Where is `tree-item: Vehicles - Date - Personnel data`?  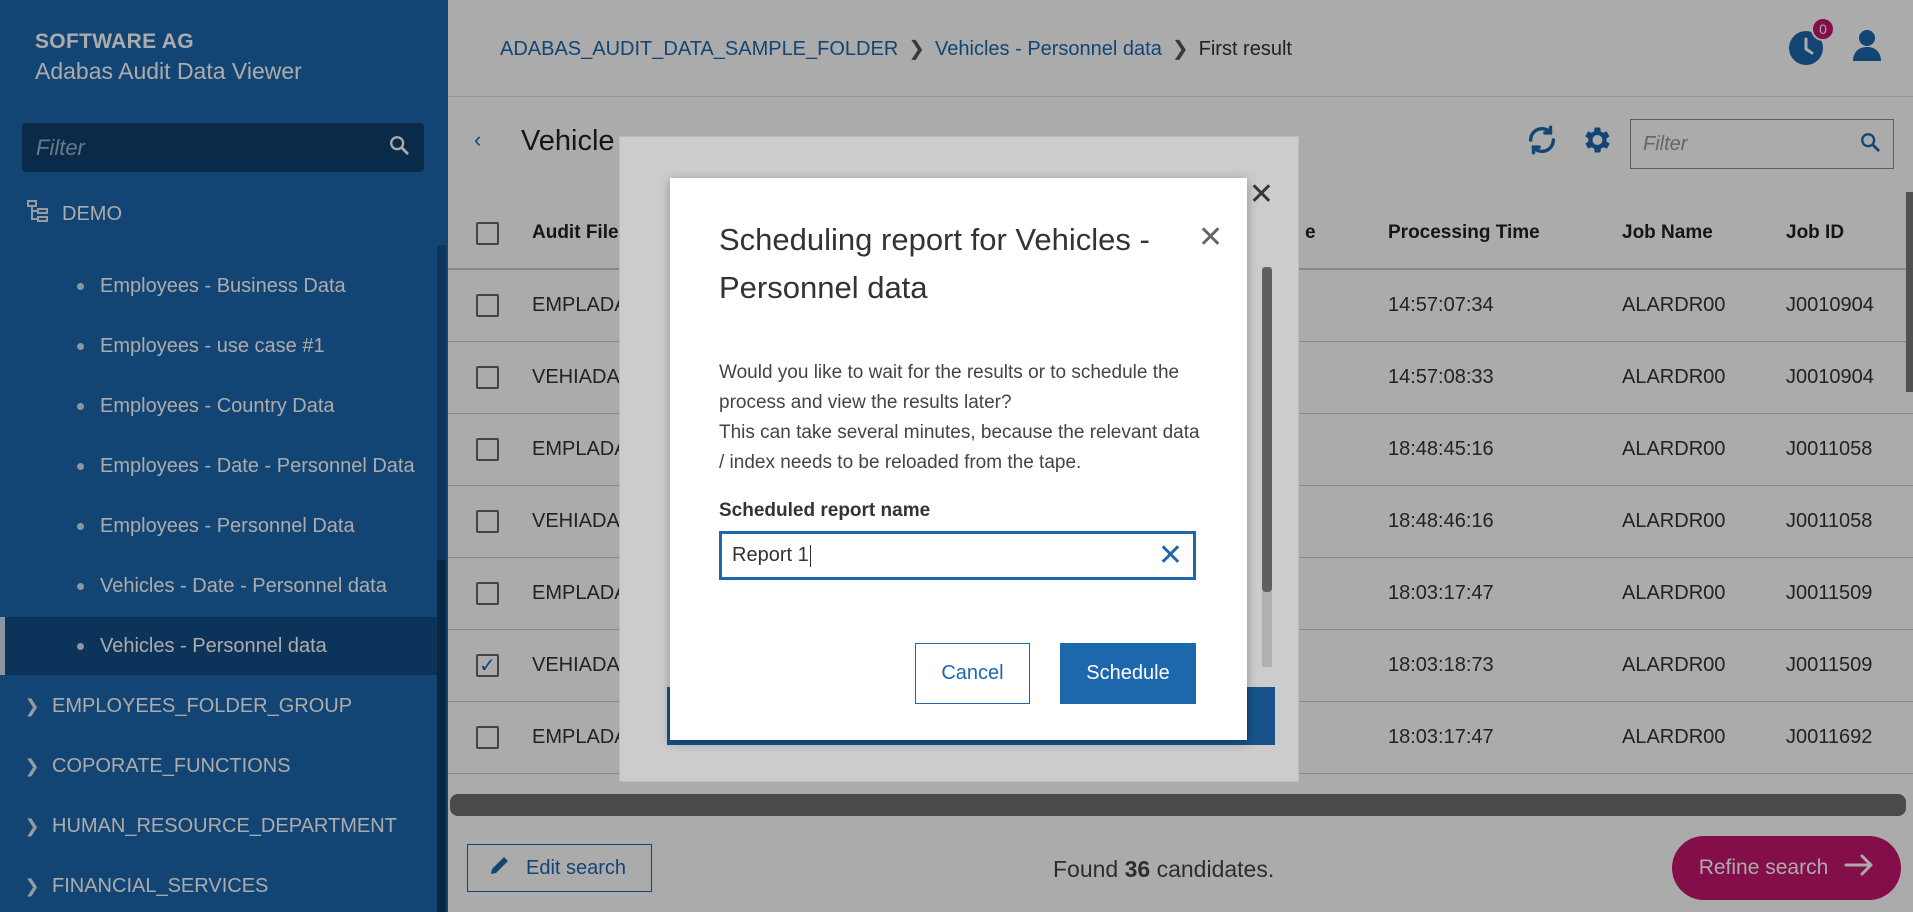 tree-item: Vehicles - Date - Personnel data is located at coordinates (218, 586).